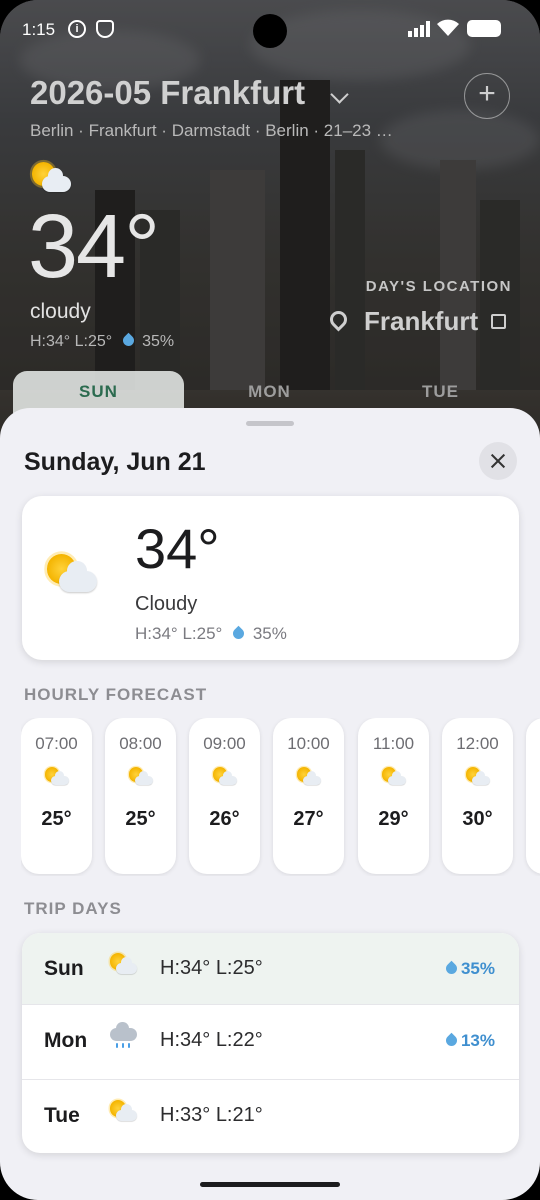 The image size is (540, 1200). What do you see at coordinates (487, 96) in the screenshot?
I see `add-trip-button: +` at bounding box center [487, 96].